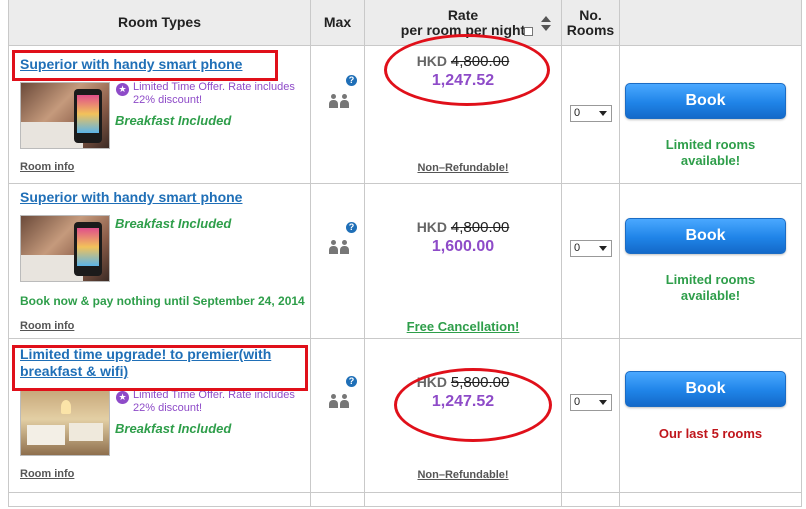  I want to click on table-row, so click(405, 500).